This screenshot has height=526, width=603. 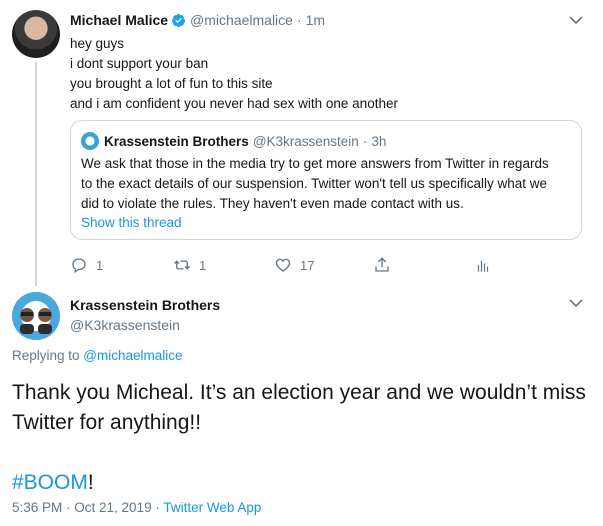 I want to click on like-count: 17, so click(x=307, y=265).